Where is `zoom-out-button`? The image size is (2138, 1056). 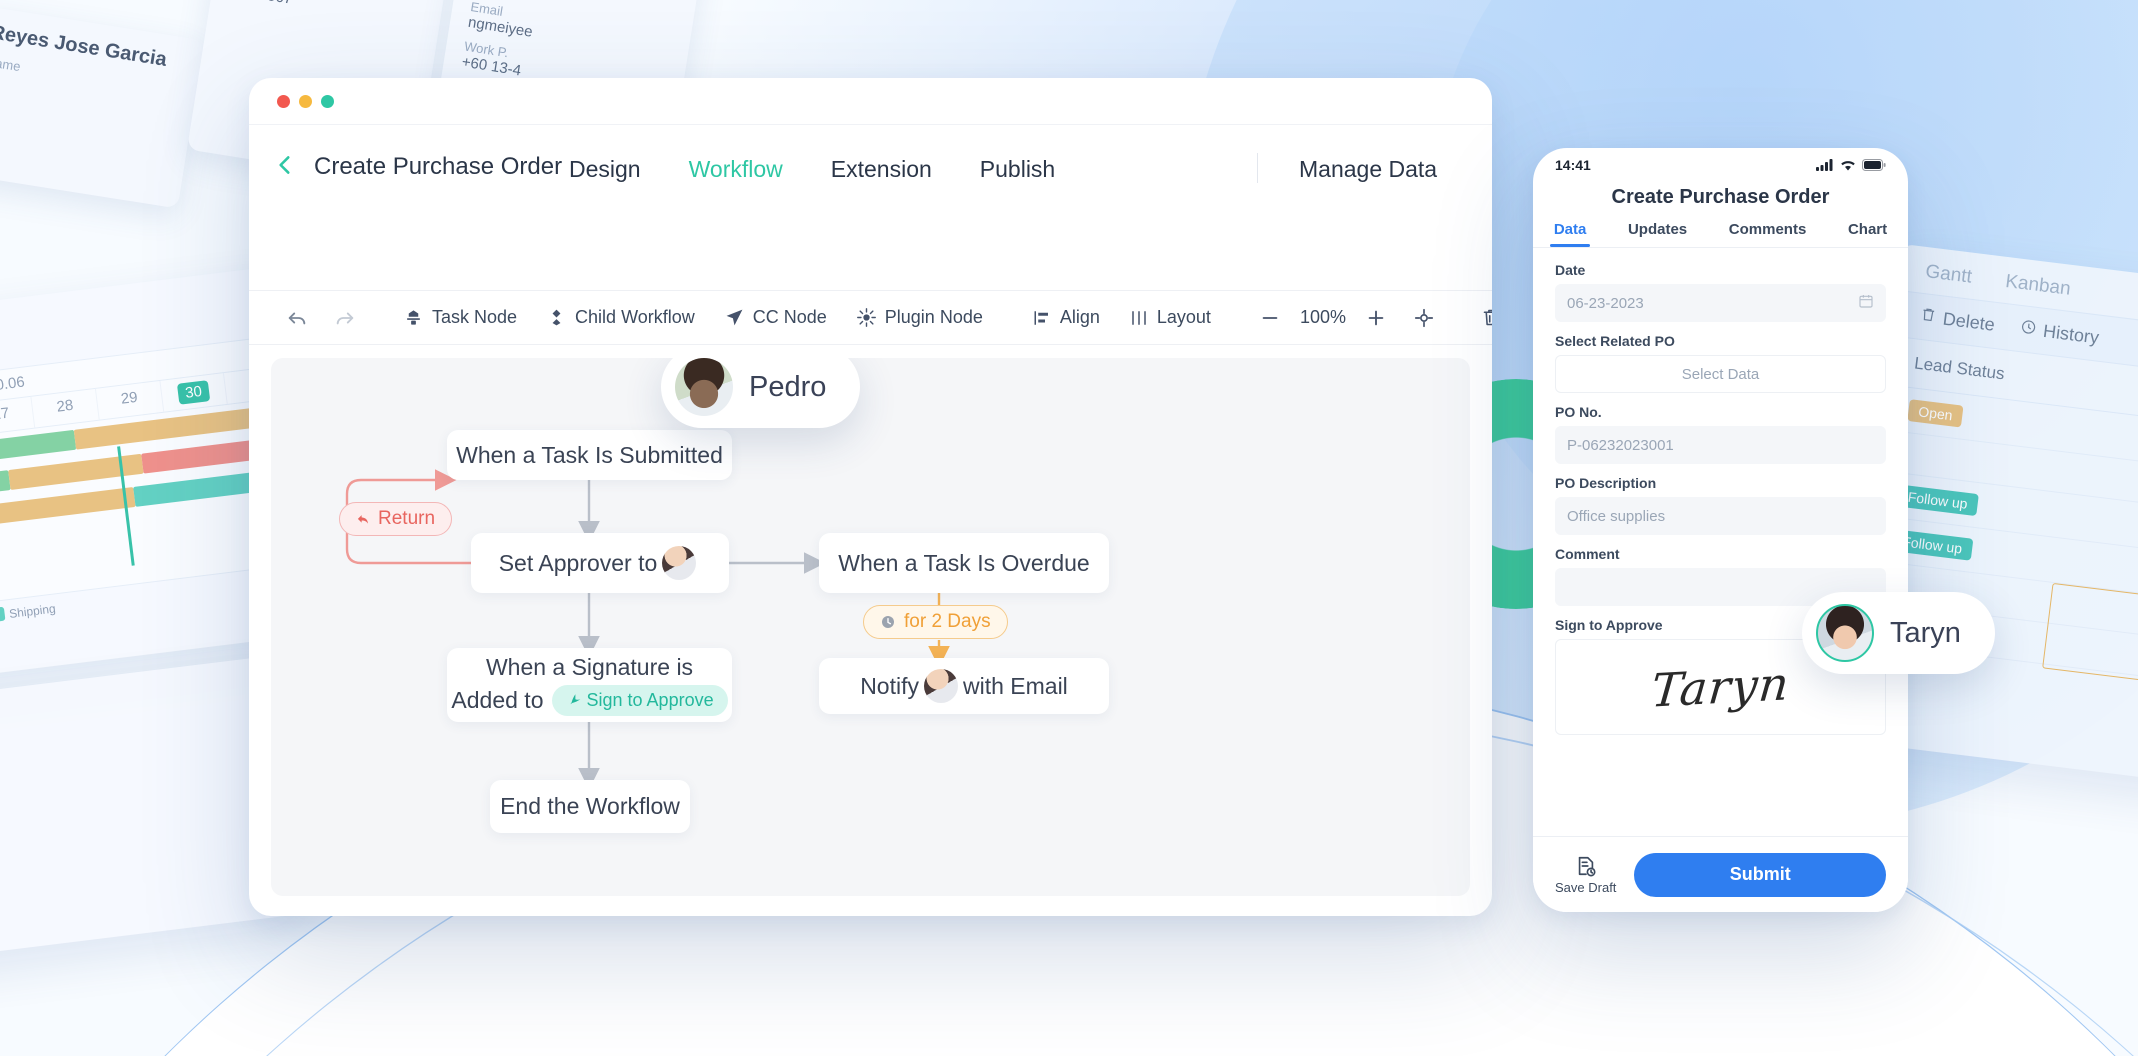 zoom-out-button is located at coordinates (1270, 318).